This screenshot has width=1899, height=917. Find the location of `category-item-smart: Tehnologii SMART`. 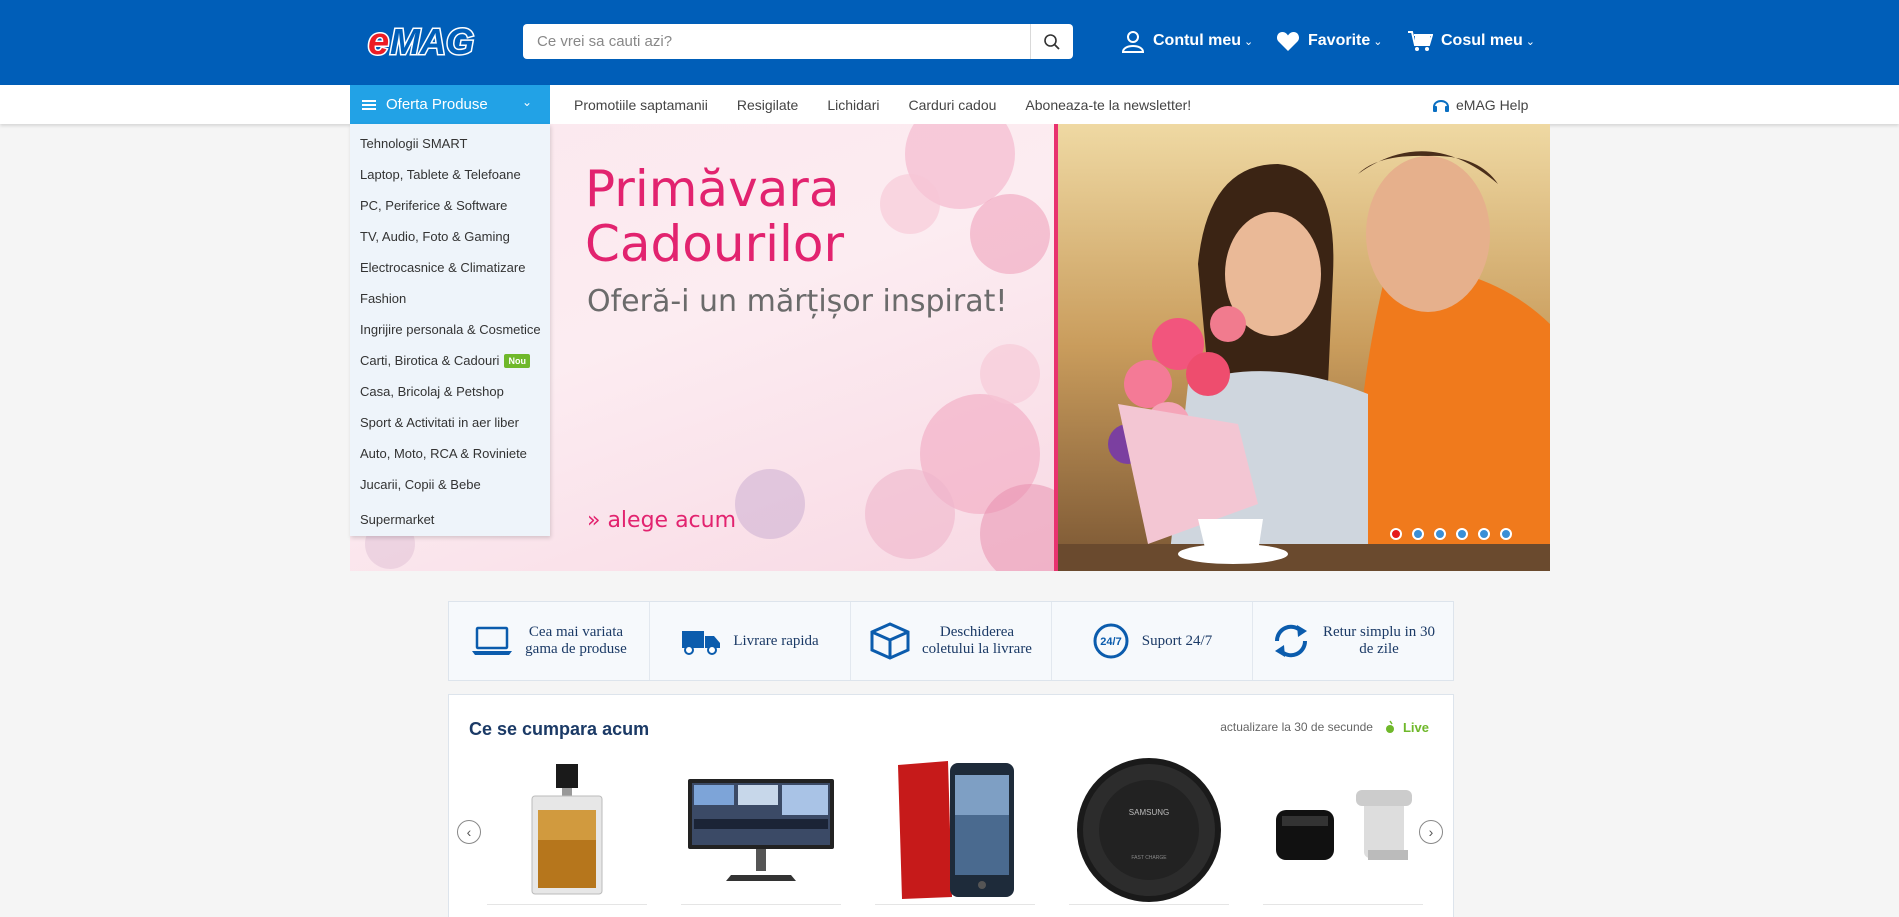

category-item-smart: Tehnologii SMART is located at coordinates (450, 143).